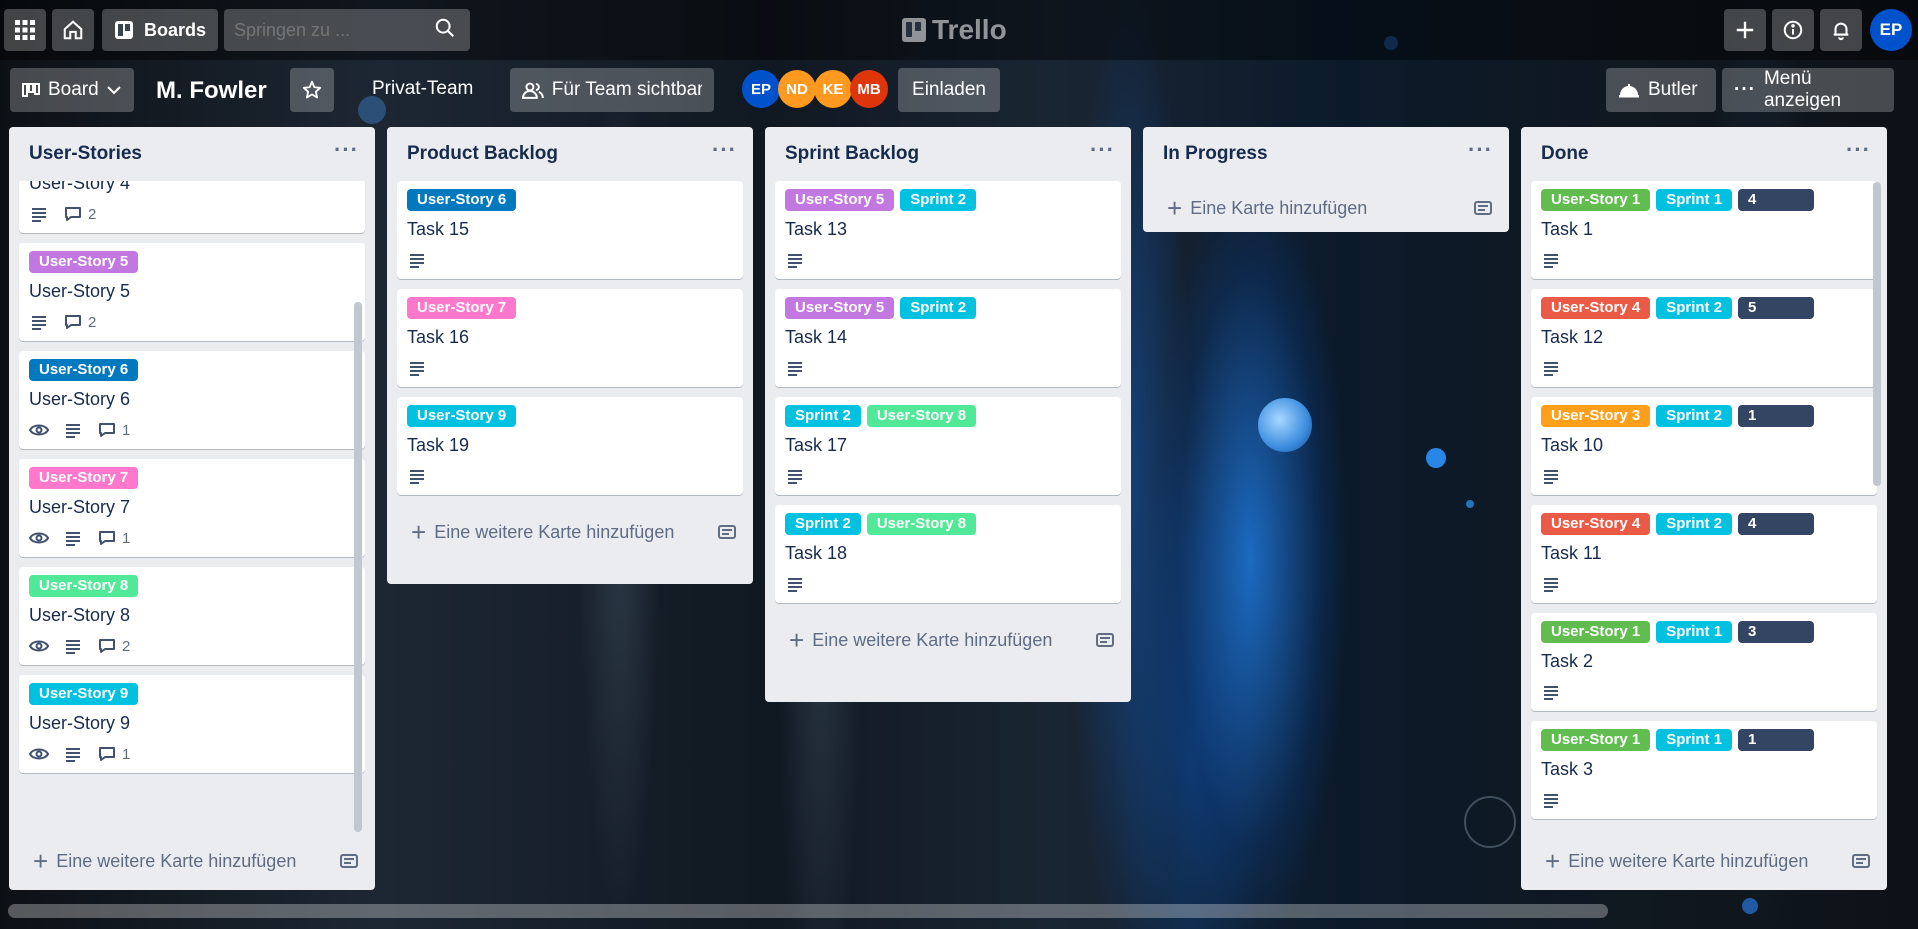 This screenshot has height=929, width=1918. I want to click on boards-button: Boards, so click(160, 30).